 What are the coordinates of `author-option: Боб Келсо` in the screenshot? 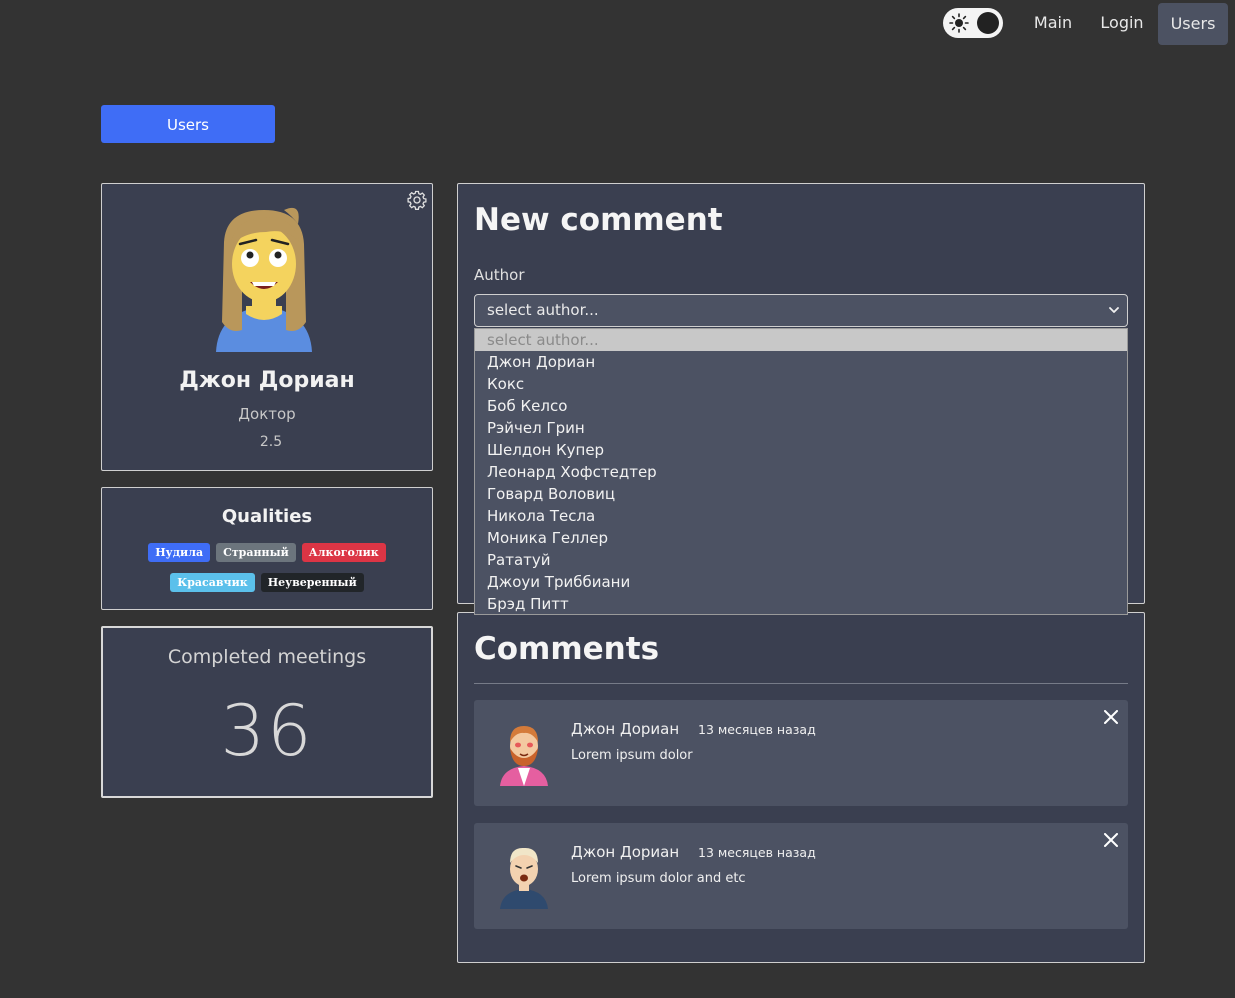 It's located at (801, 406).